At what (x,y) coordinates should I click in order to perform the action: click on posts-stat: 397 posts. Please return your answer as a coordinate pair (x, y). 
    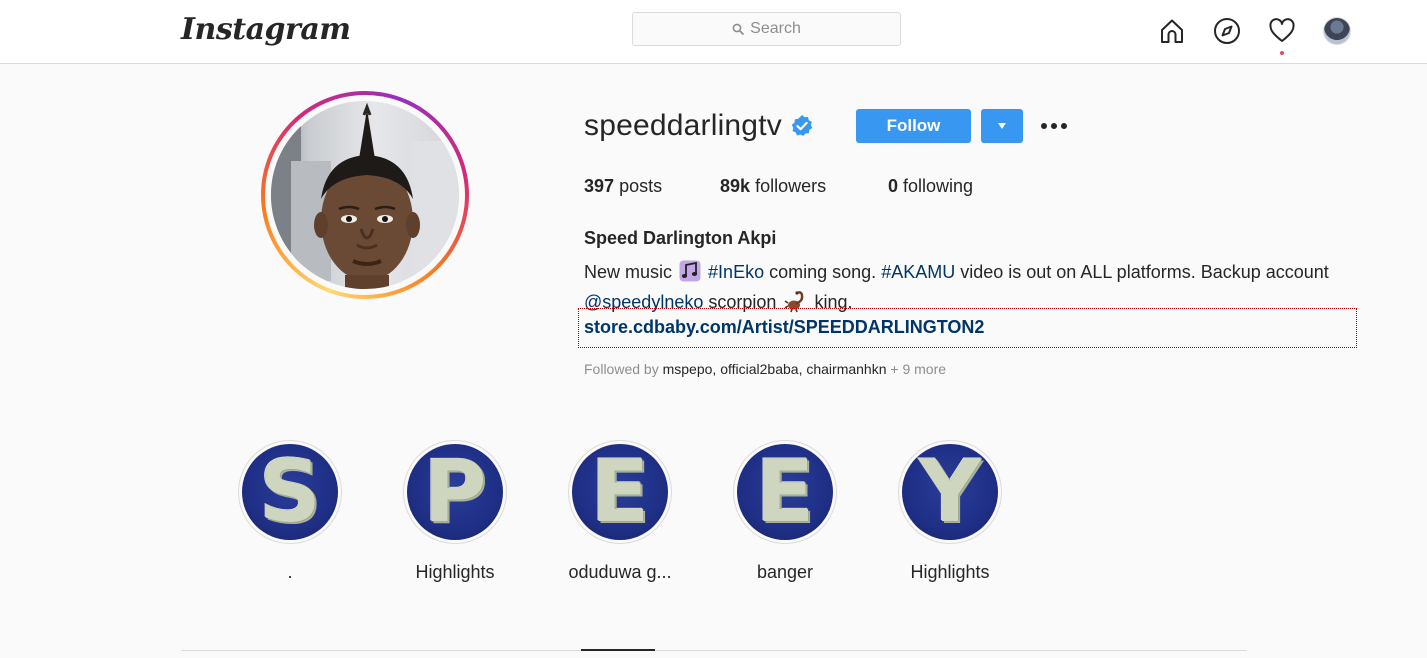
    Looking at the image, I should click on (623, 186).